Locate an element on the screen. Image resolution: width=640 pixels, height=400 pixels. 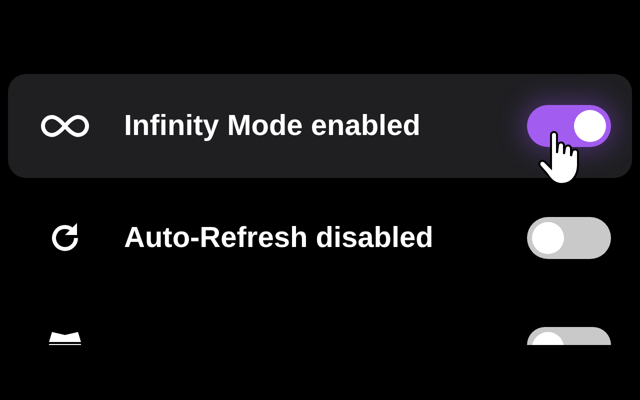
setting-label: Auto-Refresh disabled is located at coordinates (279, 238).